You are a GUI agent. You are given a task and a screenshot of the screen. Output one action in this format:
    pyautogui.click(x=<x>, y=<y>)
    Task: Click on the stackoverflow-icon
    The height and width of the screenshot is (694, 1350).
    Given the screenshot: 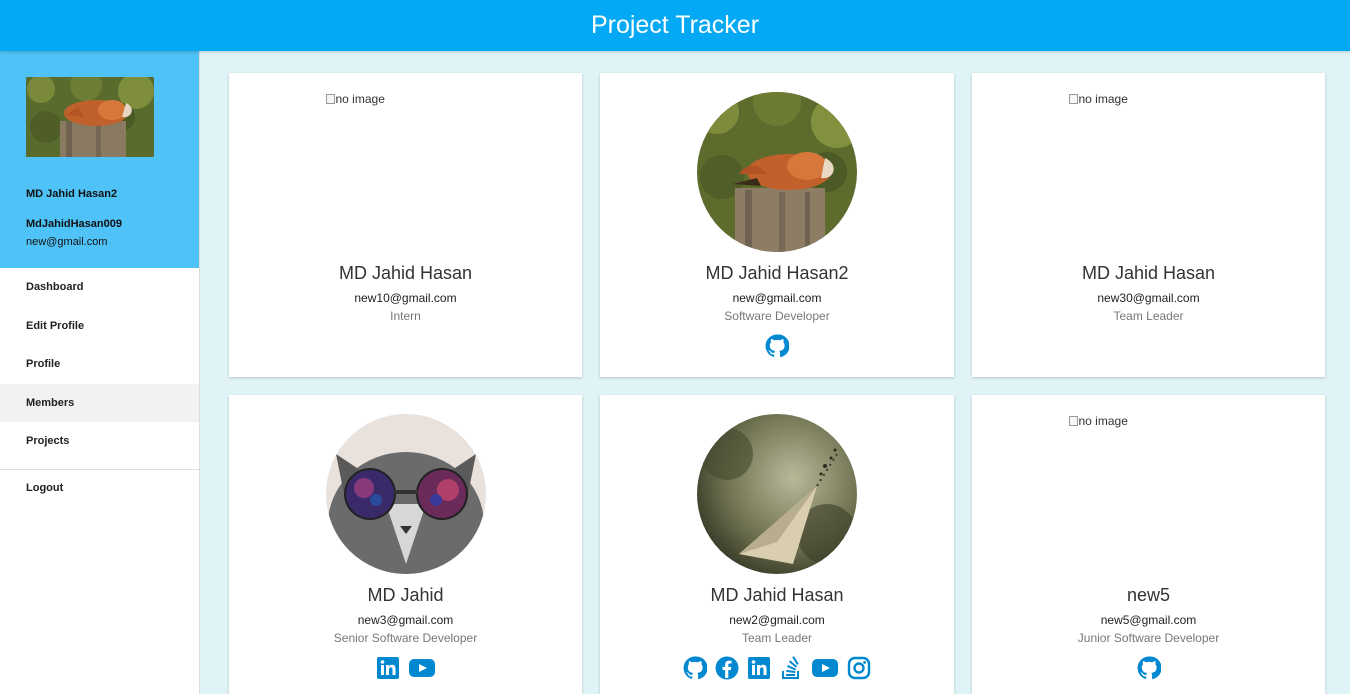 What is the action you would take?
    pyautogui.click(x=791, y=668)
    